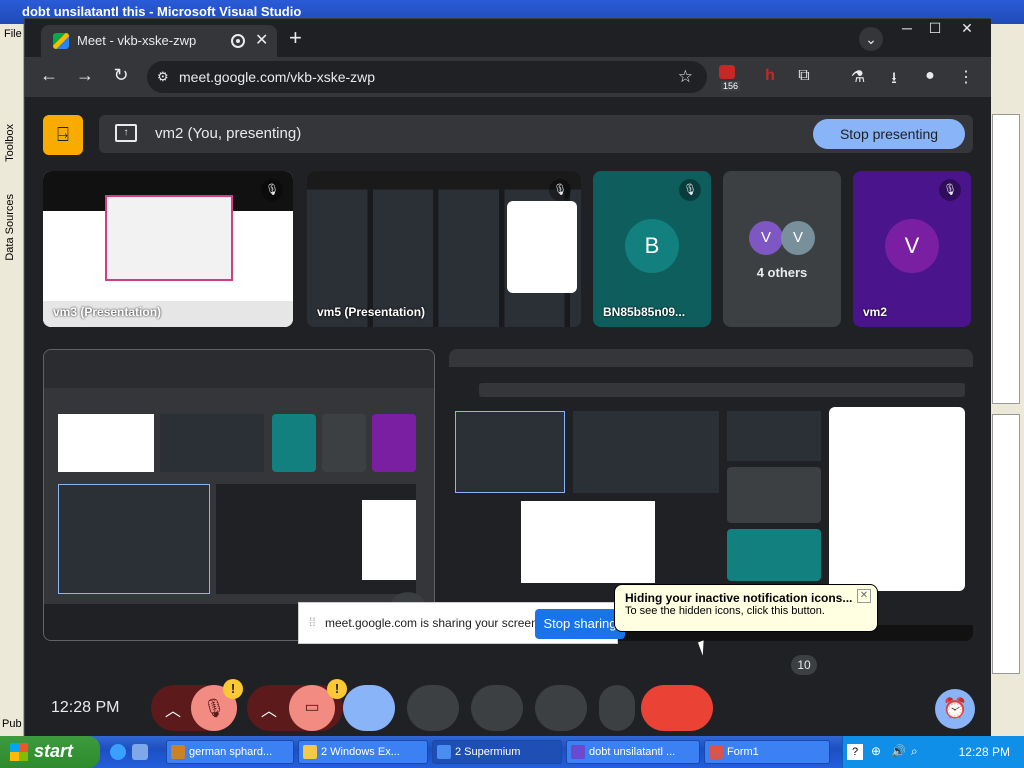 Image resolution: width=1024 pixels, height=768 pixels. What do you see at coordinates (617, 708) in the screenshot?
I see `more-options-button` at bounding box center [617, 708].